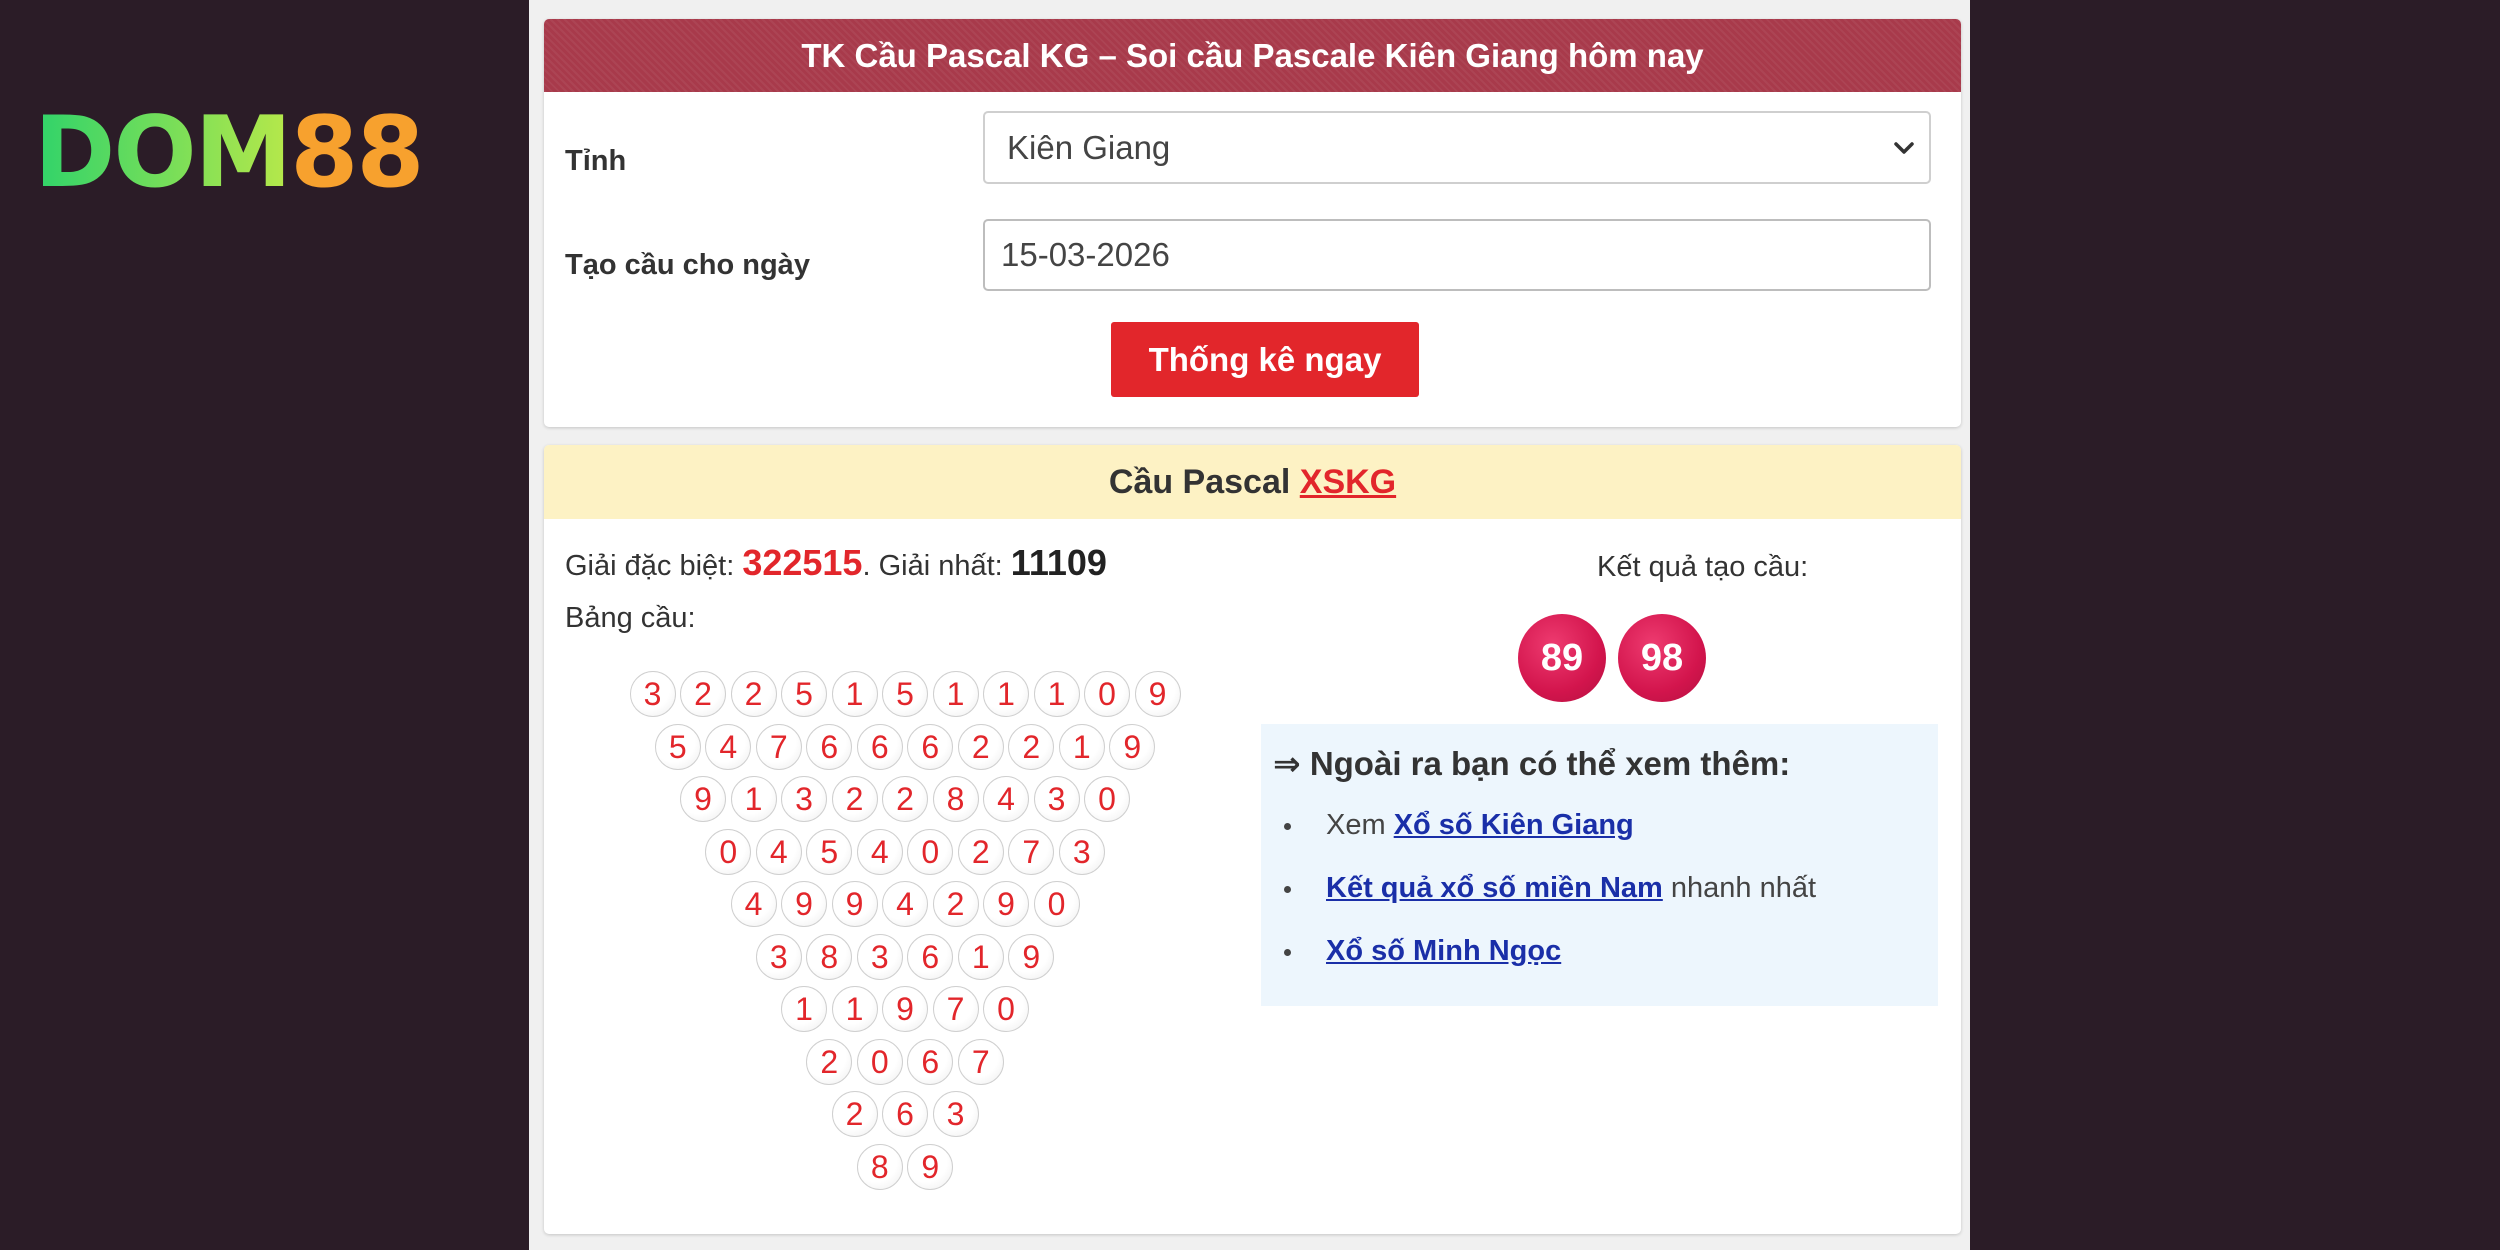  Describe the element at coordinates (596, 161) in the screenshot. I see `province-label: Tỉnh` at that location.